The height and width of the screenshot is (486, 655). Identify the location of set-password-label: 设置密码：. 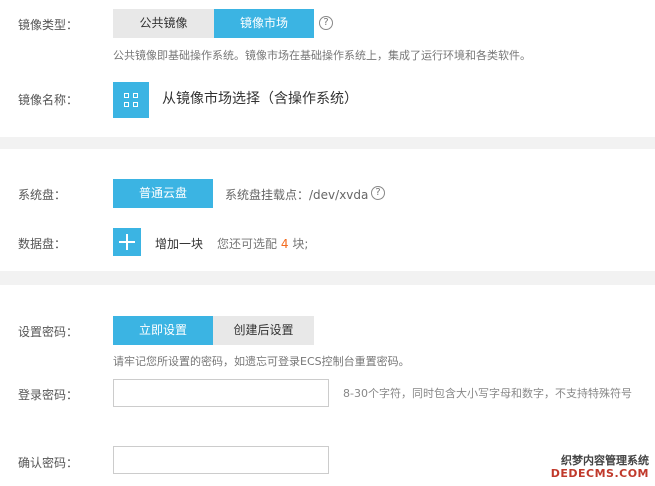
(48, 332).